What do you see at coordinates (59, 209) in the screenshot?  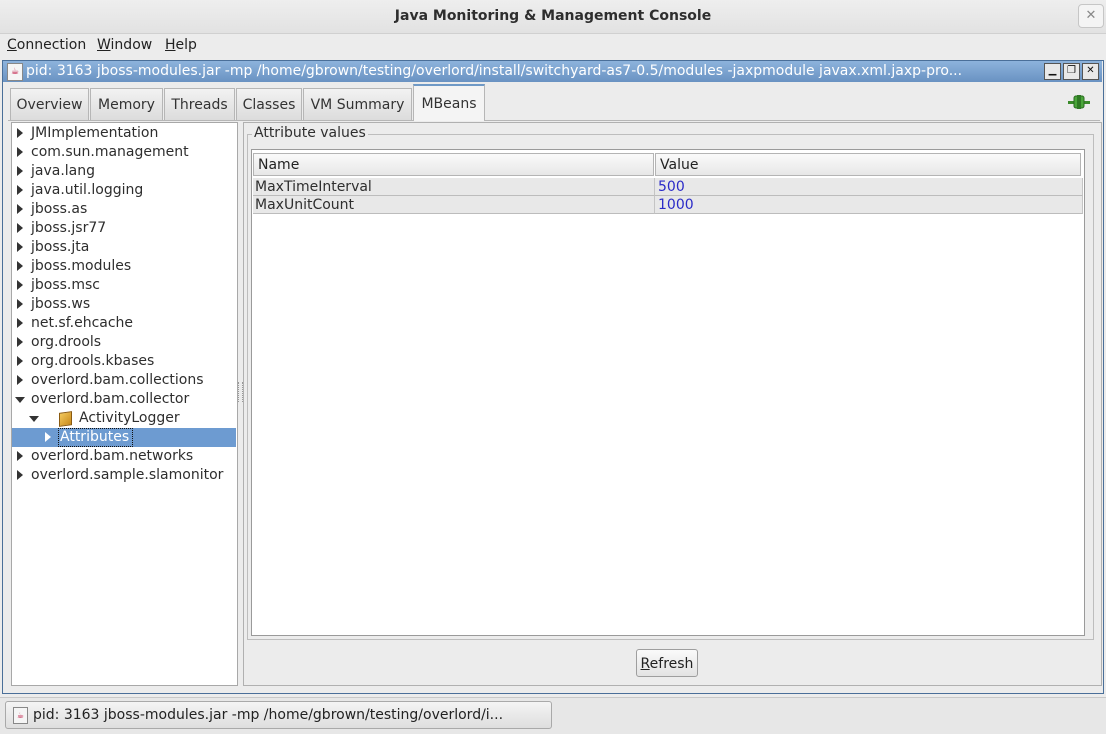 I see `tree-node: jboss.as` at bounding box center [59, 209].